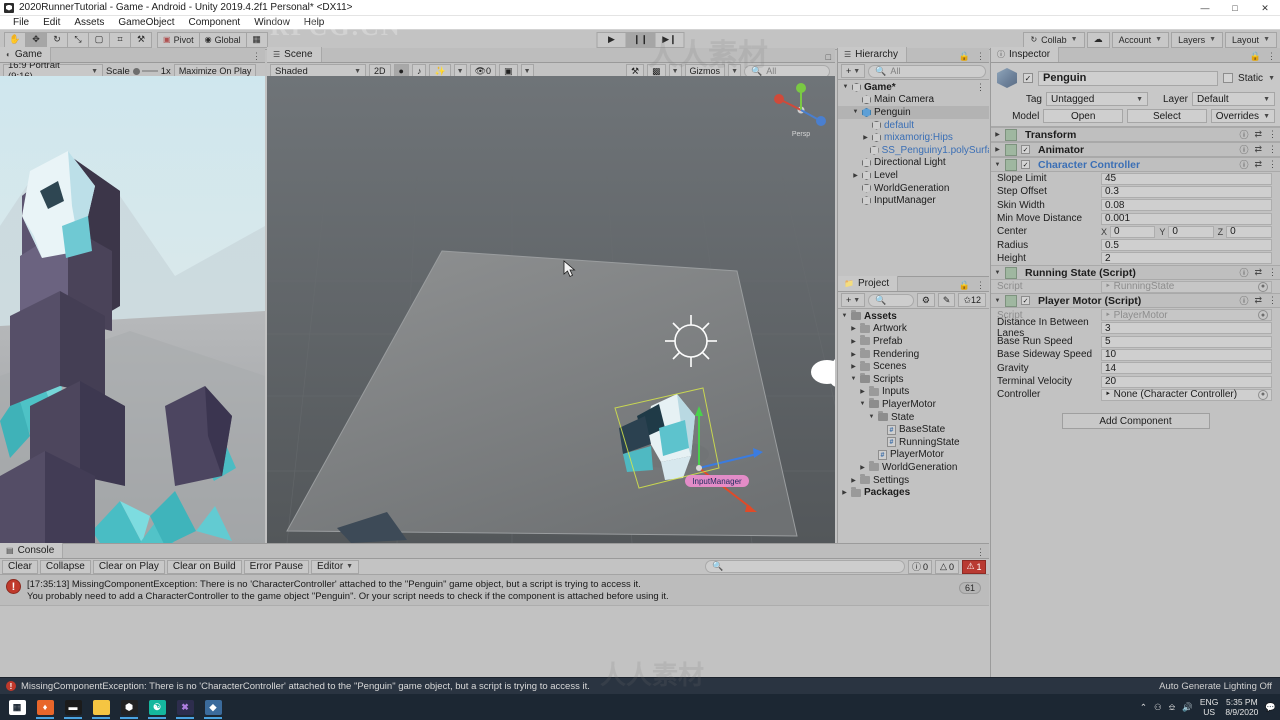  I want to click on hierarchy-add-button: + ▼, so click(853, 71).